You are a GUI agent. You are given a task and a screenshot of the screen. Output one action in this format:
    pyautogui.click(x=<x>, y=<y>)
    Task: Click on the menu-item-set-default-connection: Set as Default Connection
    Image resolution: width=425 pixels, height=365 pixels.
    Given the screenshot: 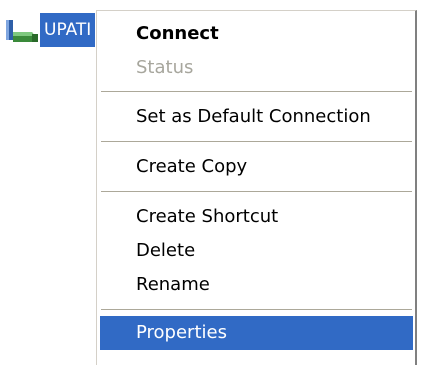 What is the action you would take?
    pyautogui.click(x=256, y=117)
    